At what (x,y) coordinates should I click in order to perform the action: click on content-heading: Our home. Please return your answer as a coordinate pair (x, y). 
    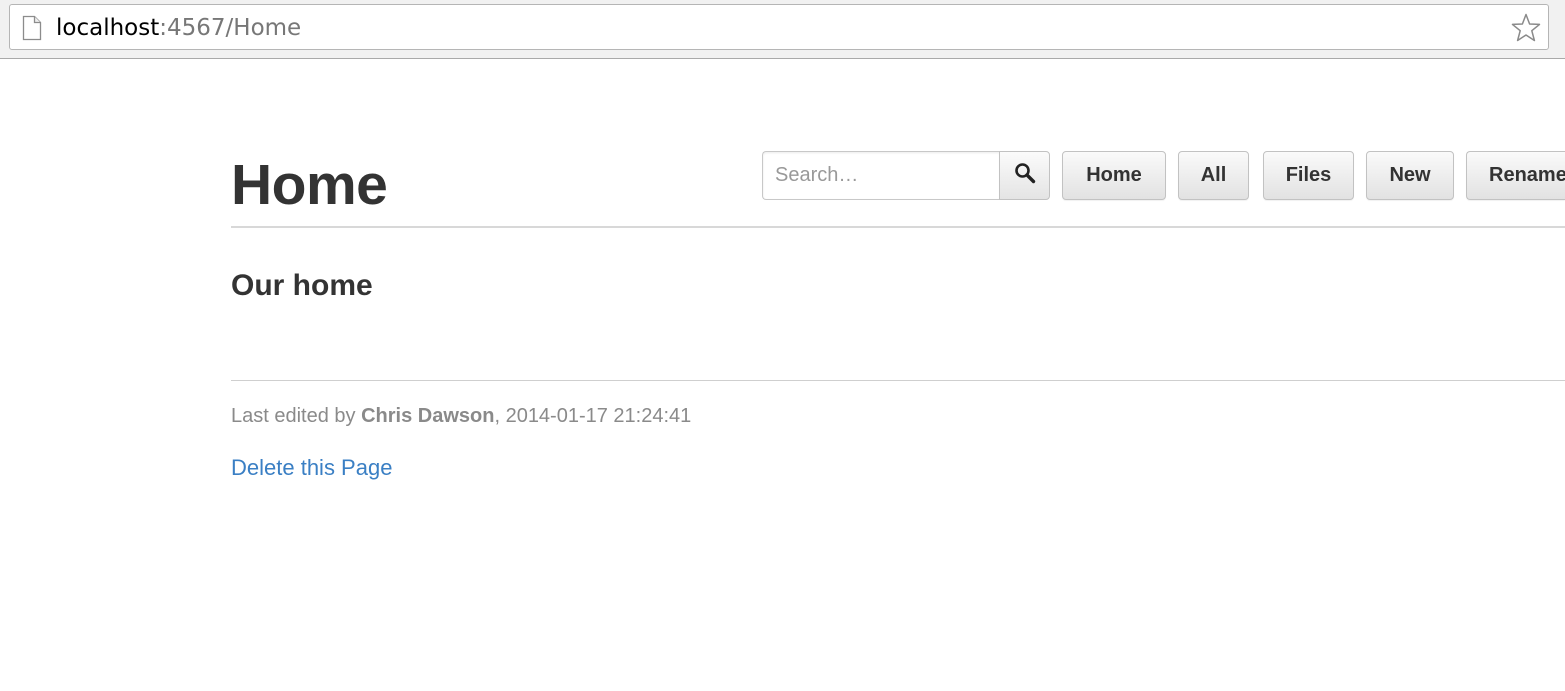
    Looking at the image, I should click on (302, 285).